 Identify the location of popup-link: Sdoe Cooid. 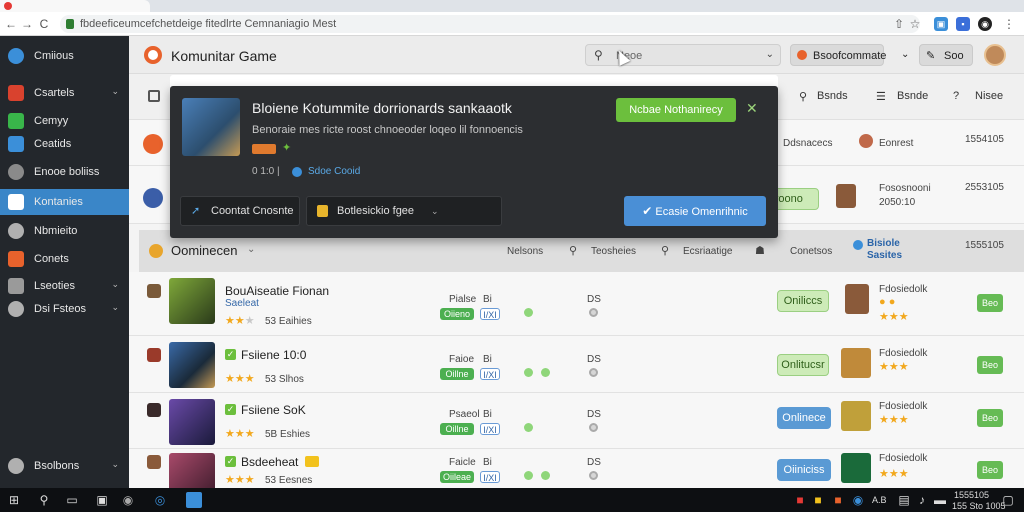
(334, 171).